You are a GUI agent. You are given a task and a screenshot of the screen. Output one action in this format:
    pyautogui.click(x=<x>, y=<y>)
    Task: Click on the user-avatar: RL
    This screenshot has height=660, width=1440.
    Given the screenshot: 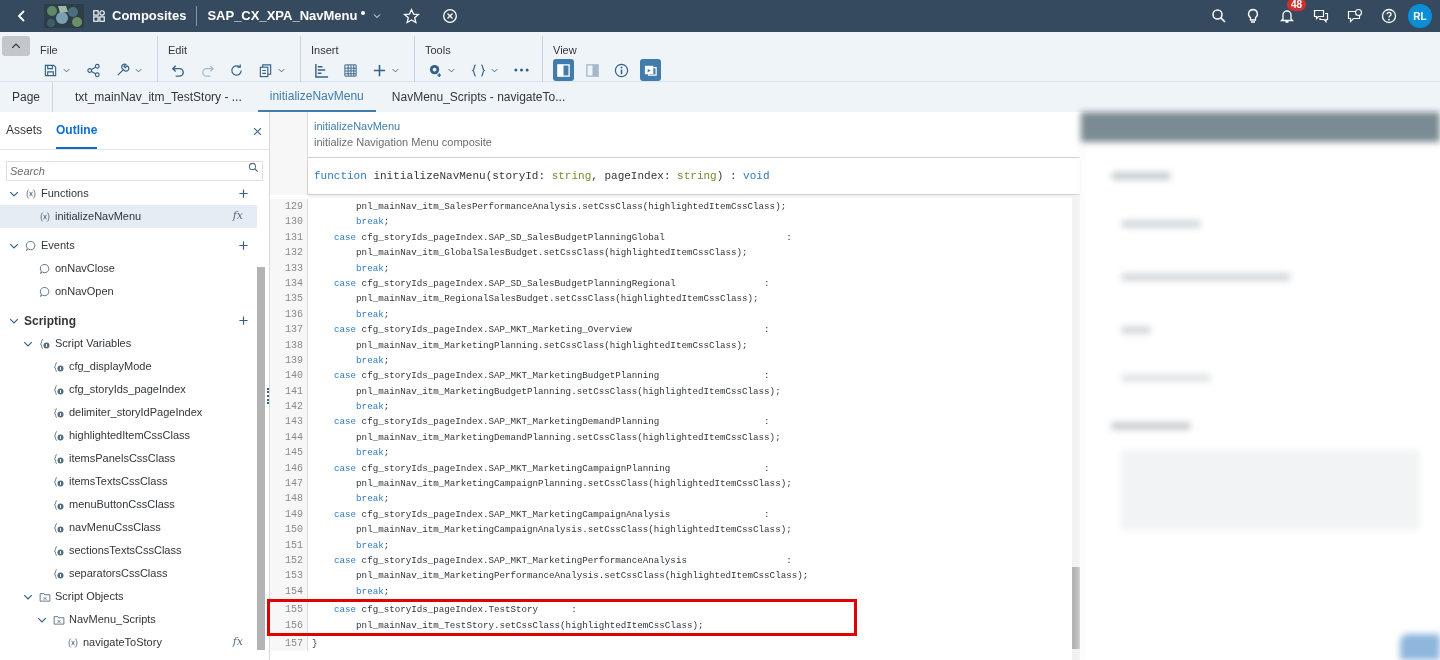 What is the action you would take?
    pyautogui.click(x=1420, y=16)
    